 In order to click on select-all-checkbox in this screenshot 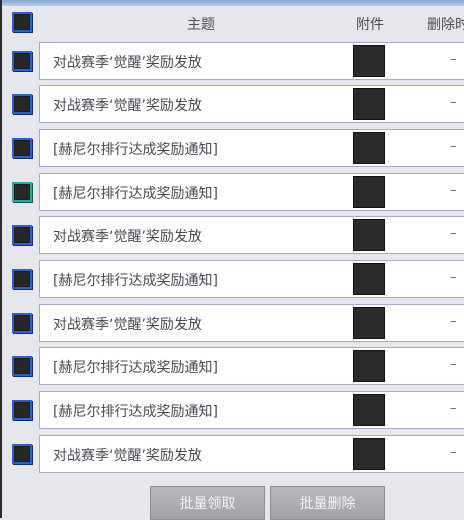, I will do `click(22, 22)`.